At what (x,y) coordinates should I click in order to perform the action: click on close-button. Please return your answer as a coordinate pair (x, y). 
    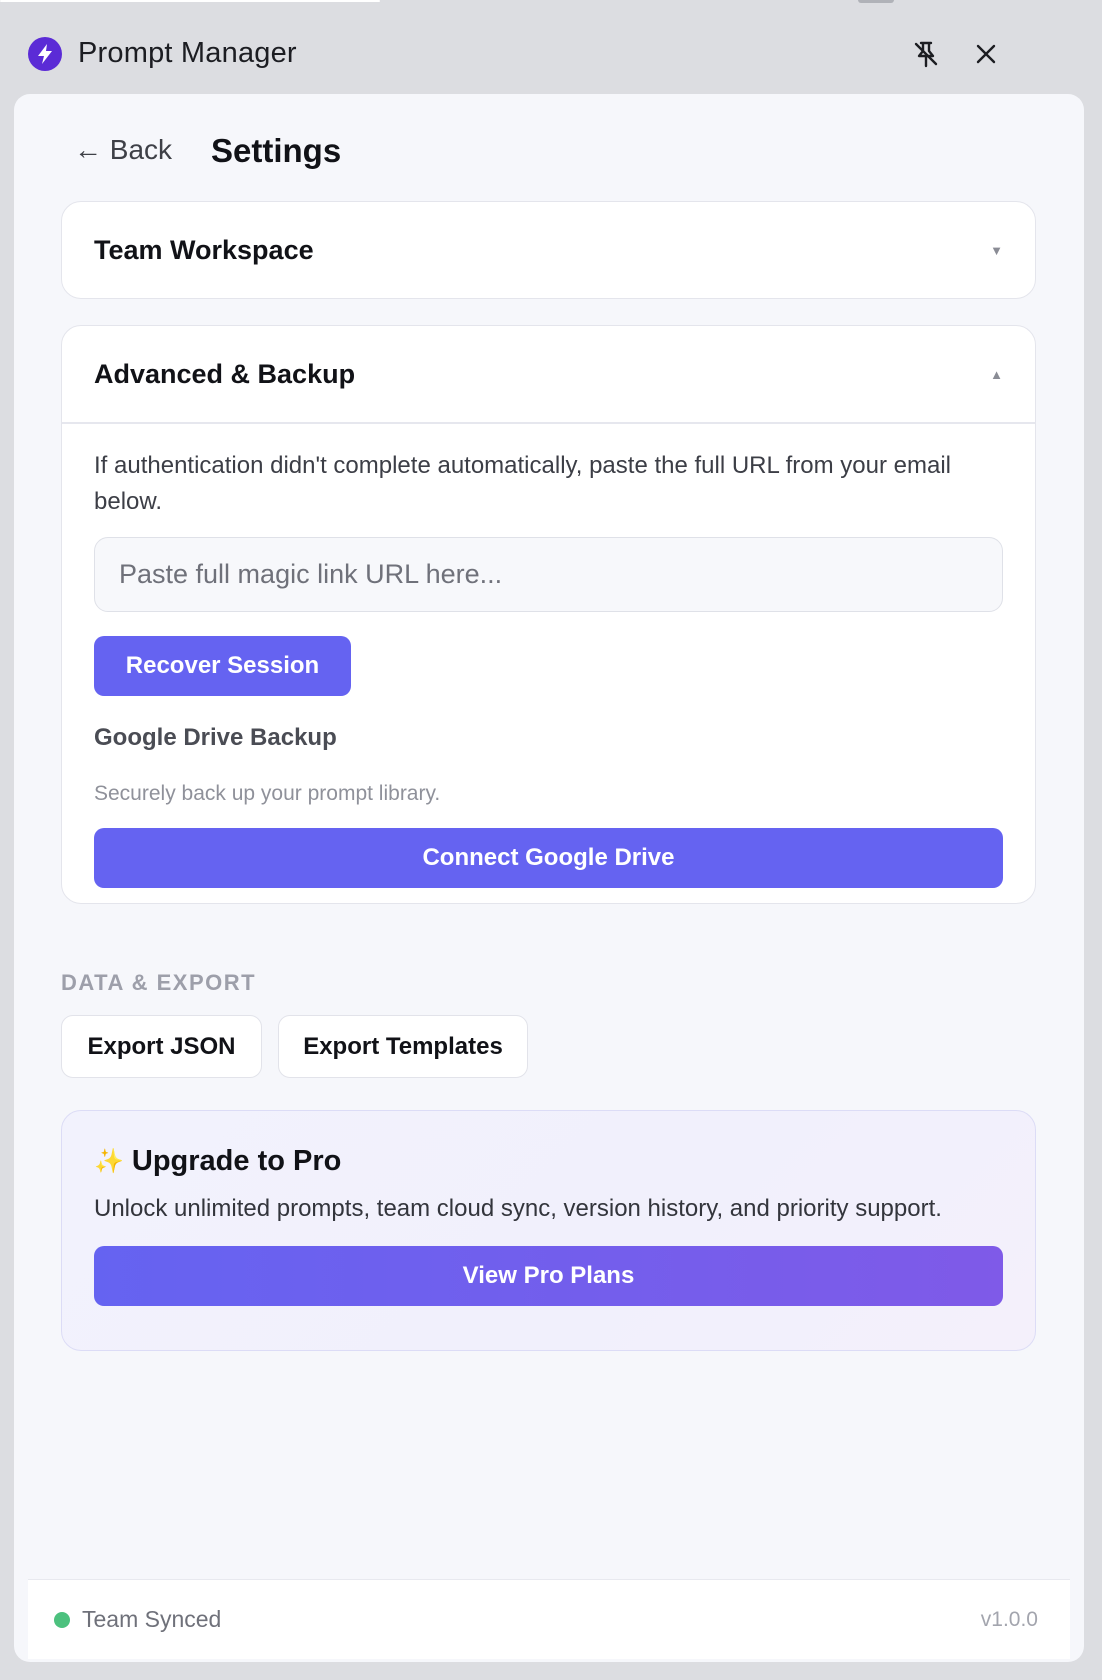
    Looking at the image, I should click on (986, 54).